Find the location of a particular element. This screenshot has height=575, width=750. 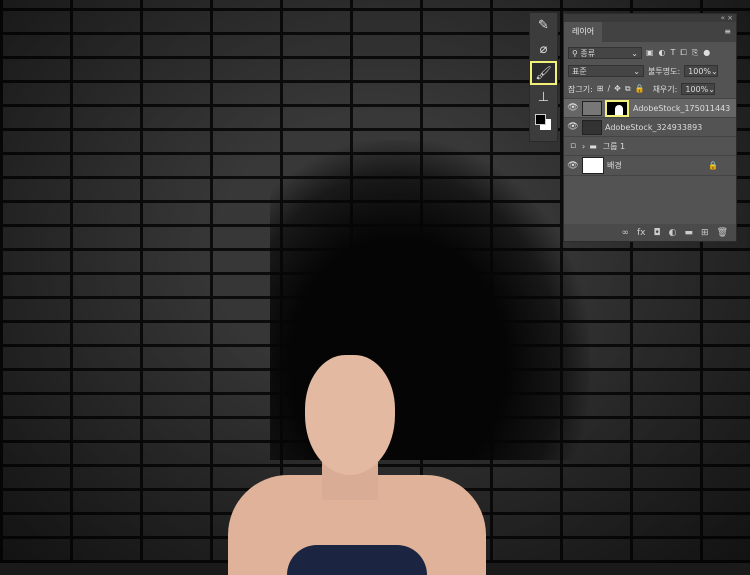

lock-label: 잠그기: is located at coordinates (580, 89).